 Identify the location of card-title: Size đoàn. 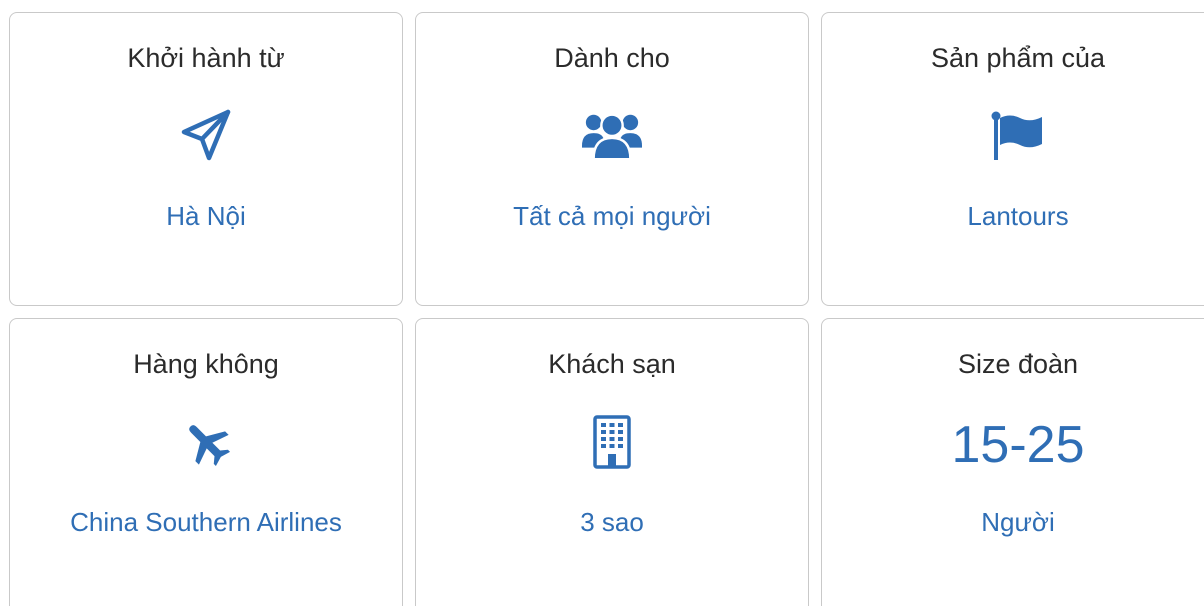
(1018, 364).